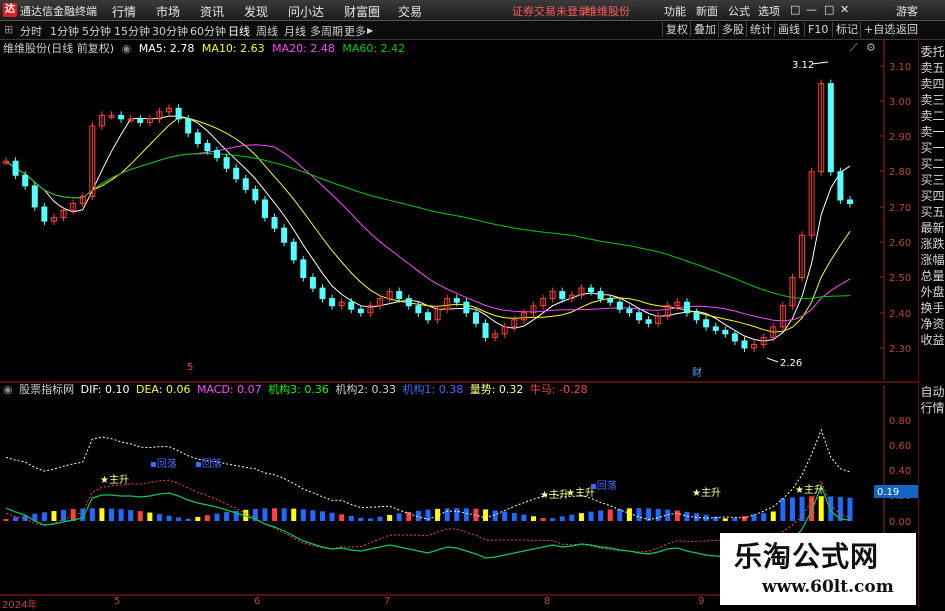 Image resolution: width=945 pixels, height=611 pixels. Describe the element at coordinates (170, 31) in the screenshot. I see `period-tab-30min: 30分钟` at that location.